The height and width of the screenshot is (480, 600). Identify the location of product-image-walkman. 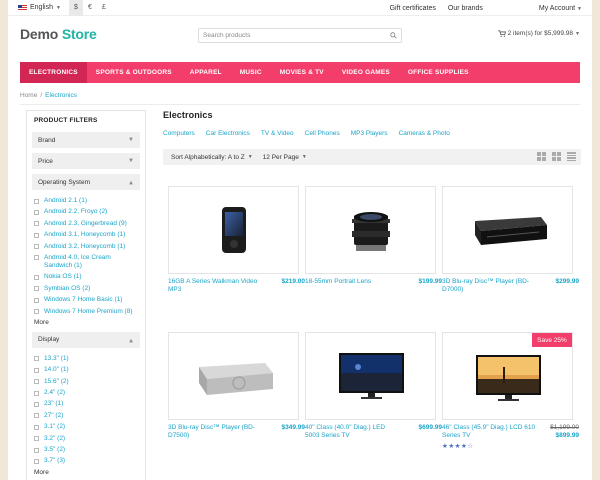
(233, 230).